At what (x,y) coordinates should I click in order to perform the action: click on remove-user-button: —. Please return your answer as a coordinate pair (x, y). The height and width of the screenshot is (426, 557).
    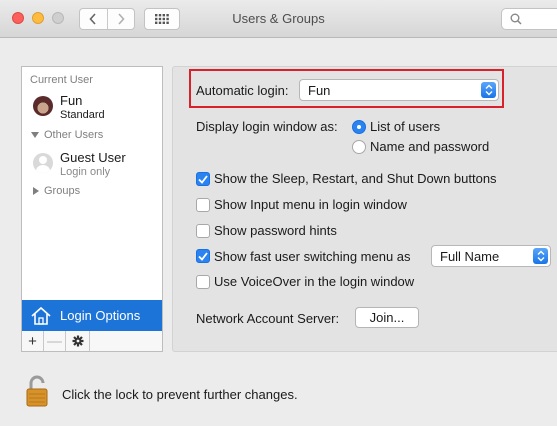
    Looking at the image, I should click on (55, 341).